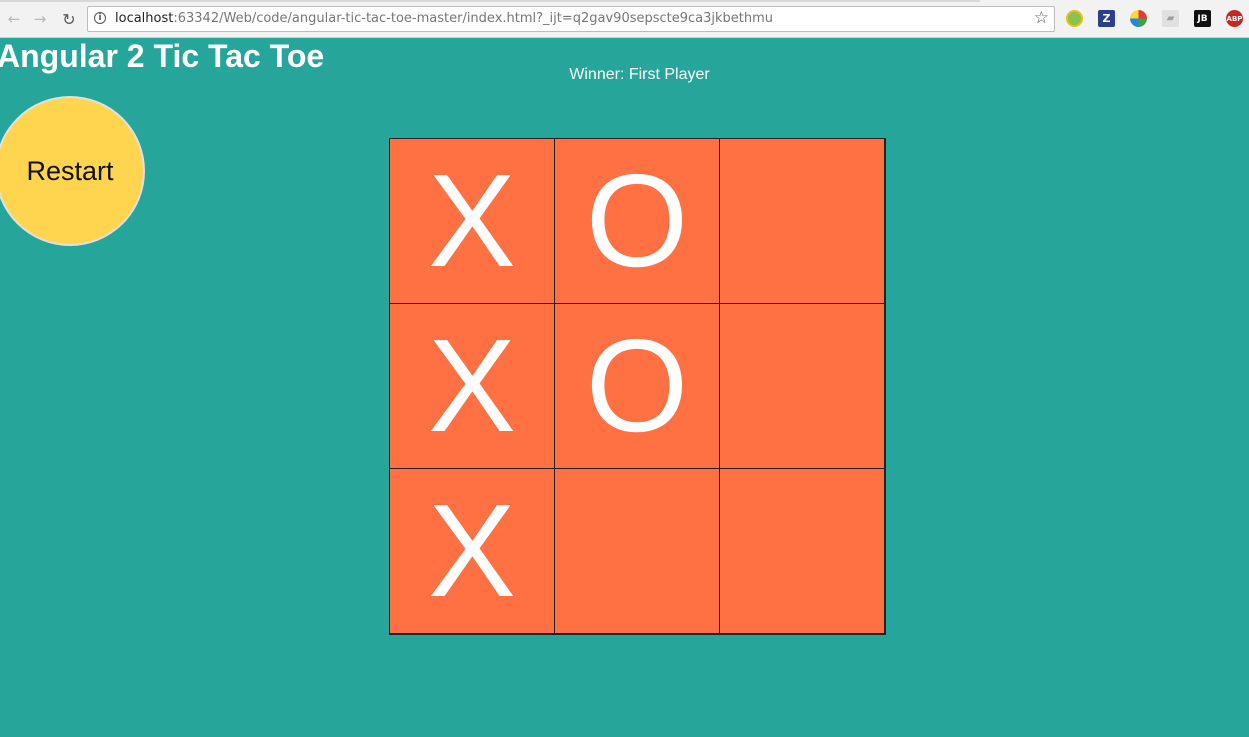 Image resolution: width=1249 pixels, height=737 pixels. Describe the element at coordinates (1170, 18) in the screenshot. I see `pdf-icon: ▰` at that location.